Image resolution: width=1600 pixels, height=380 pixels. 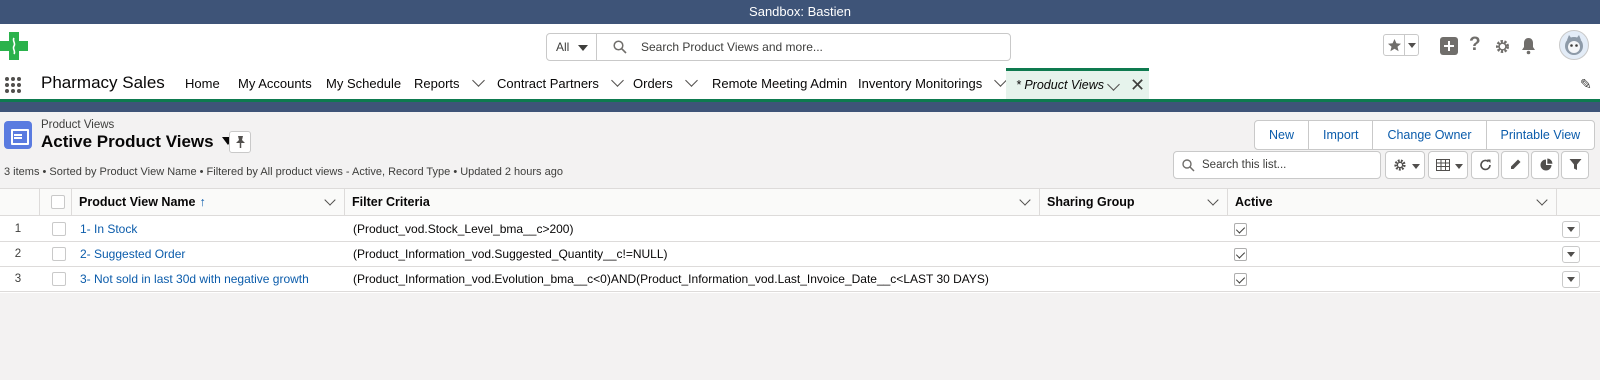 I want to click on display-as-button, so click(x=1448, y=165).